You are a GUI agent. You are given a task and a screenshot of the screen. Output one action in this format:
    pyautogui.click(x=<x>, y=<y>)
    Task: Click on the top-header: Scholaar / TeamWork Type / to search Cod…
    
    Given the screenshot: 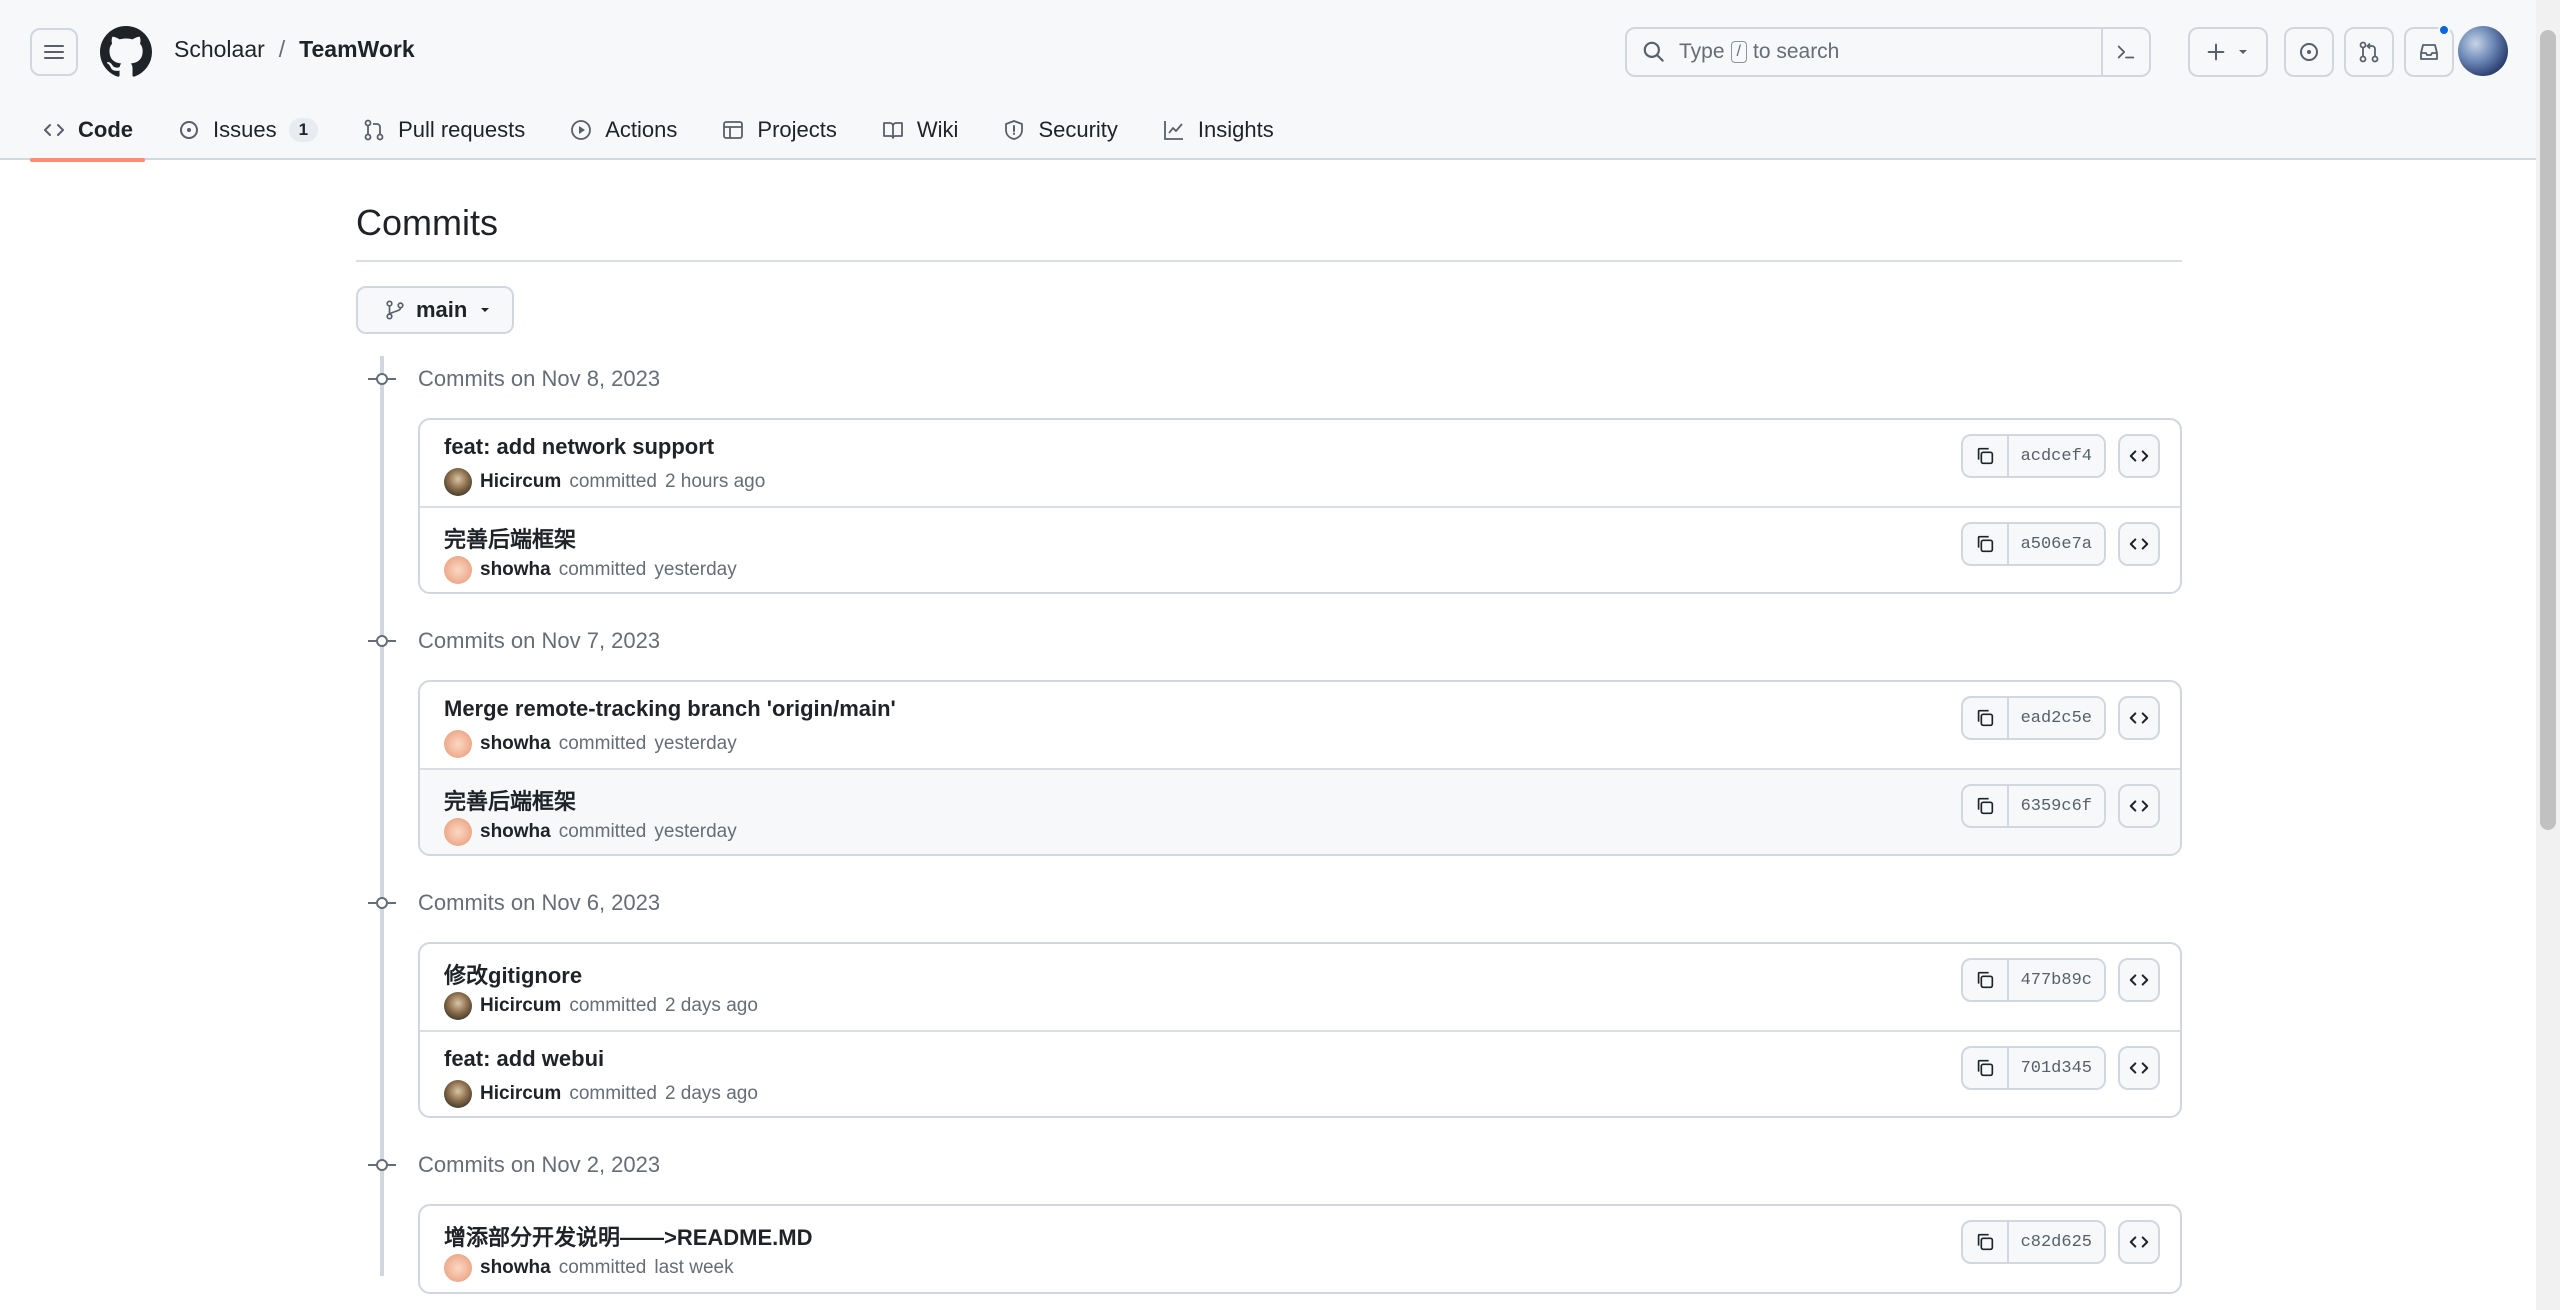 What is the action you would take?
    pyautogui.click(x=1268, y=81)
    